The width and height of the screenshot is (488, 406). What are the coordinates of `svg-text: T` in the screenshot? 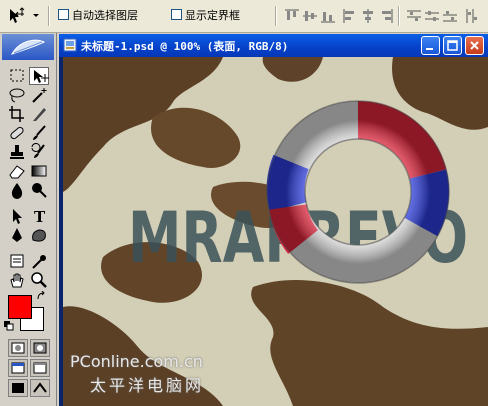 It's located at (40, 216).